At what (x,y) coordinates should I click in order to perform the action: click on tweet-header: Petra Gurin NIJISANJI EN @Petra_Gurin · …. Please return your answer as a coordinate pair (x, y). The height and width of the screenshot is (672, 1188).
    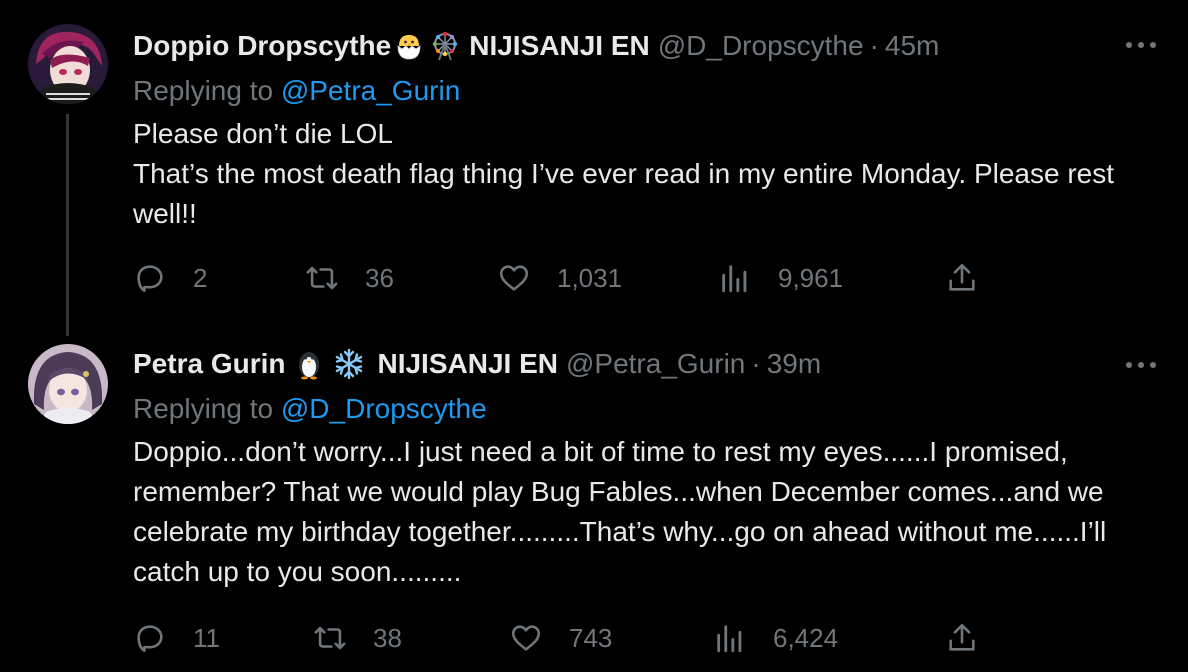
    Looking at the image, I should click on (615, 364).